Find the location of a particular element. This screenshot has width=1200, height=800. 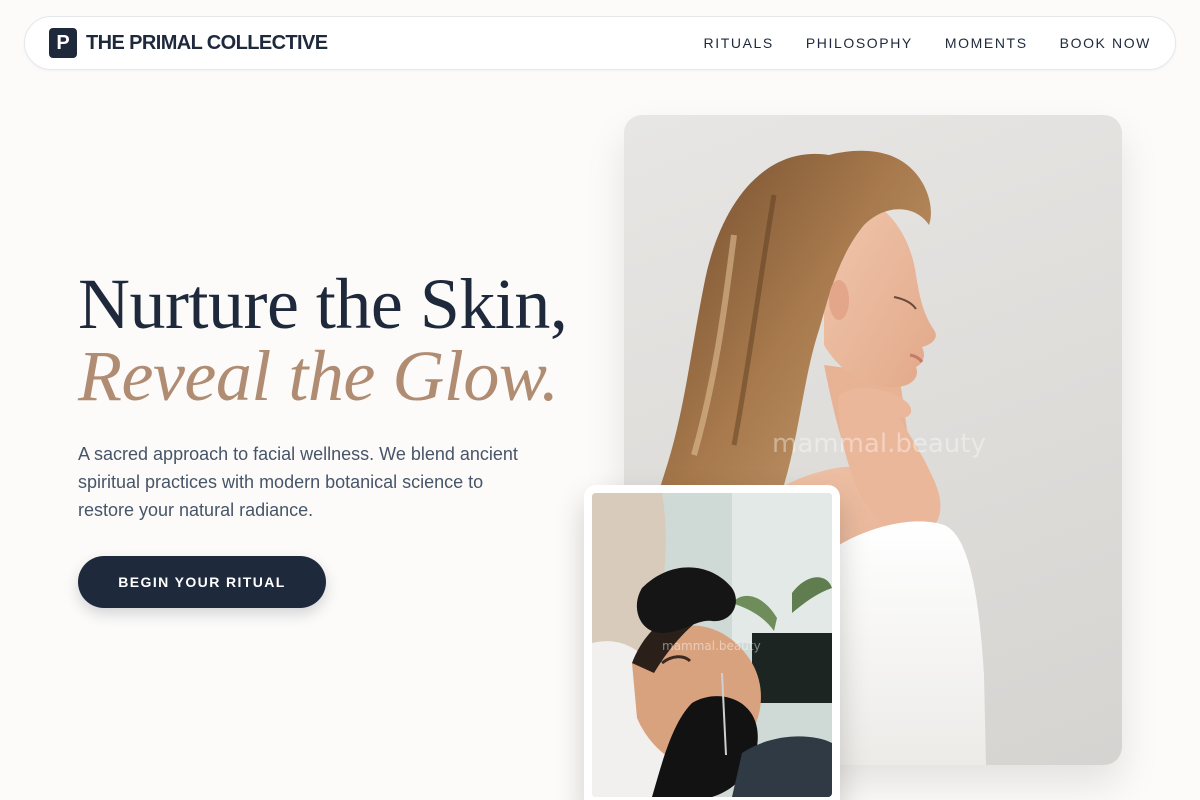

treatment-photo: mammal.beauty is located at coordinates (712, 645).